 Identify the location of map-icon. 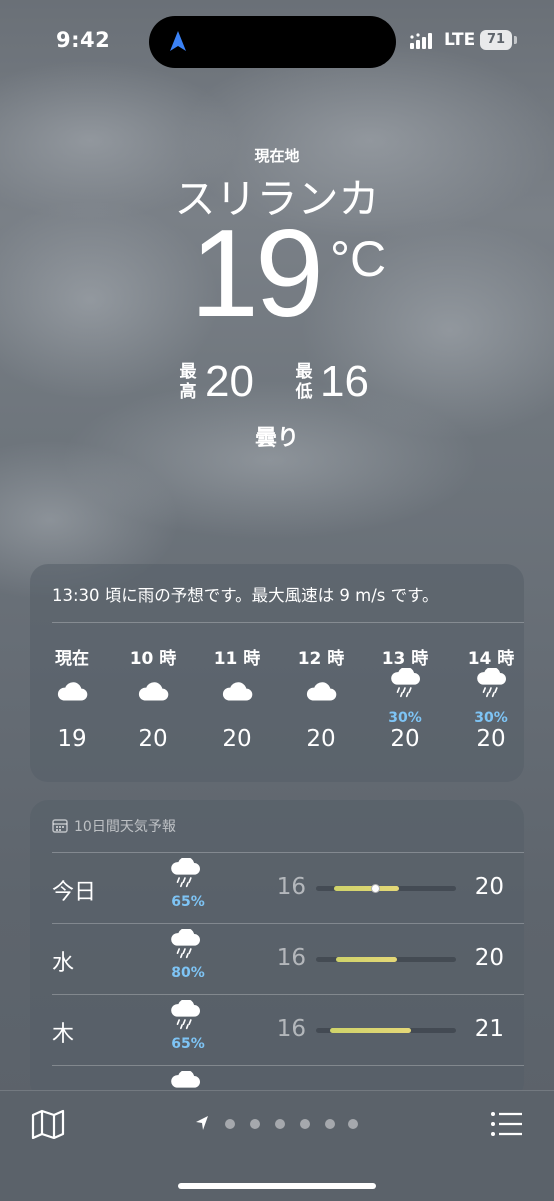
(48, 1124).